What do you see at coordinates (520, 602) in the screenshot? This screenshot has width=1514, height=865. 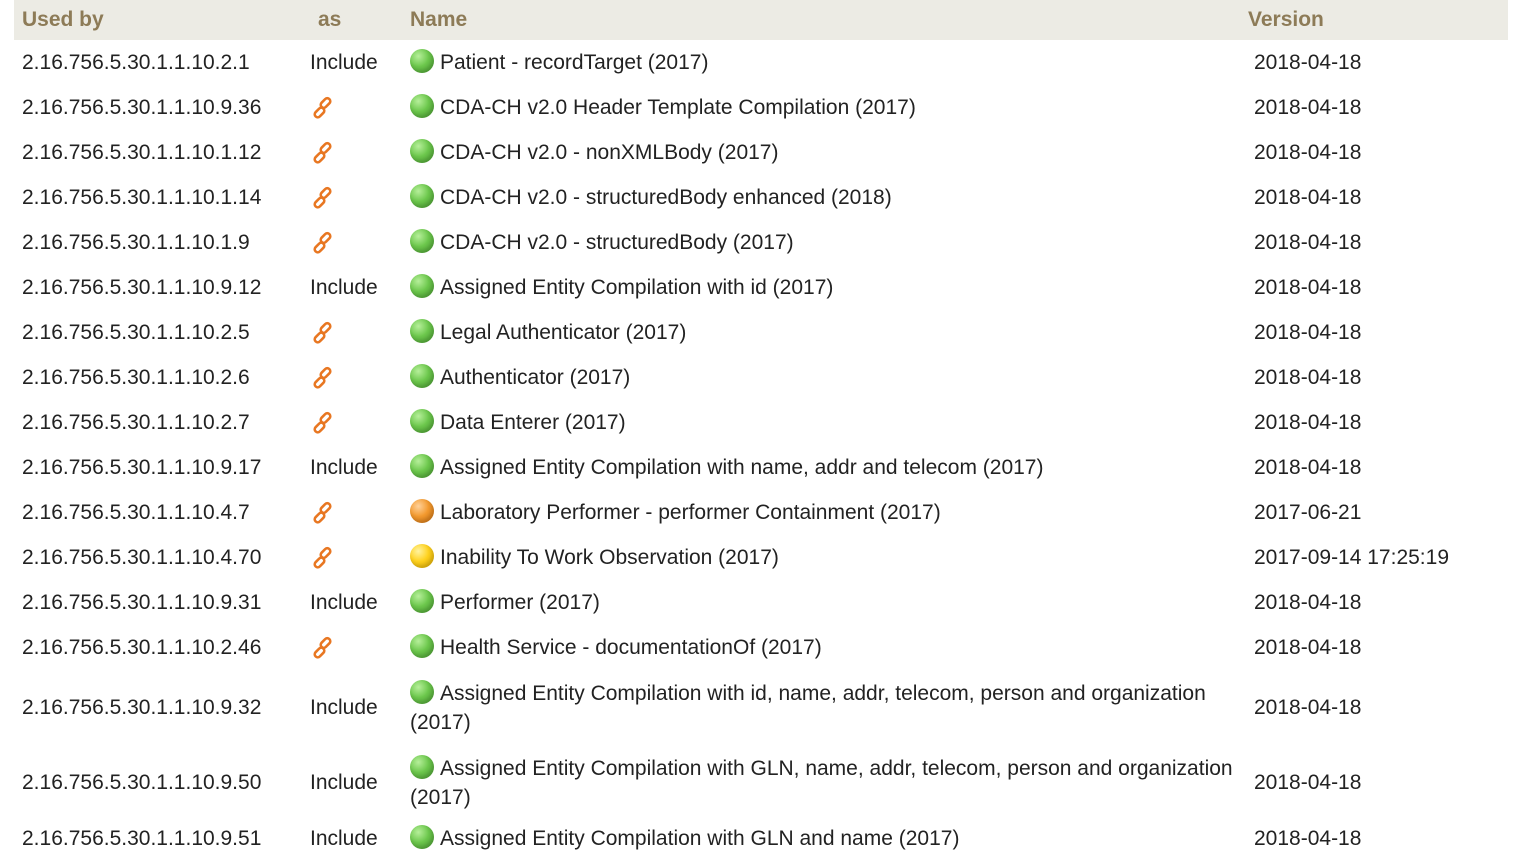 I see `template-name: Performer (2017)` at bounding box center [520, 602].